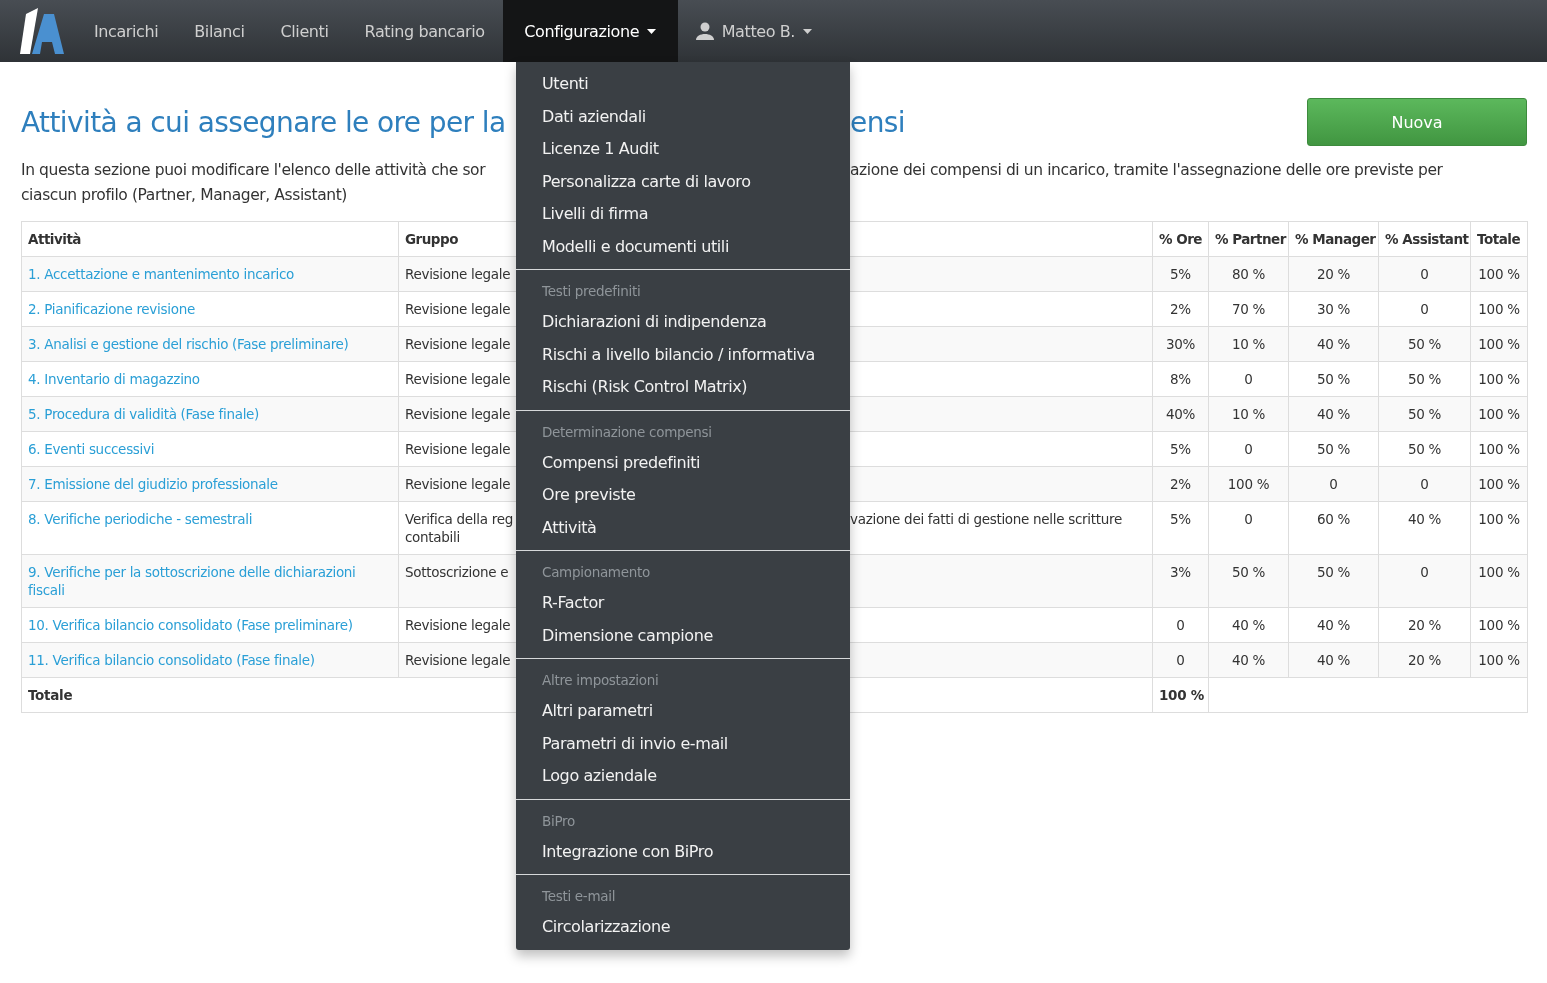  I want to click on total-value: 100 %, so click(1181, 695).